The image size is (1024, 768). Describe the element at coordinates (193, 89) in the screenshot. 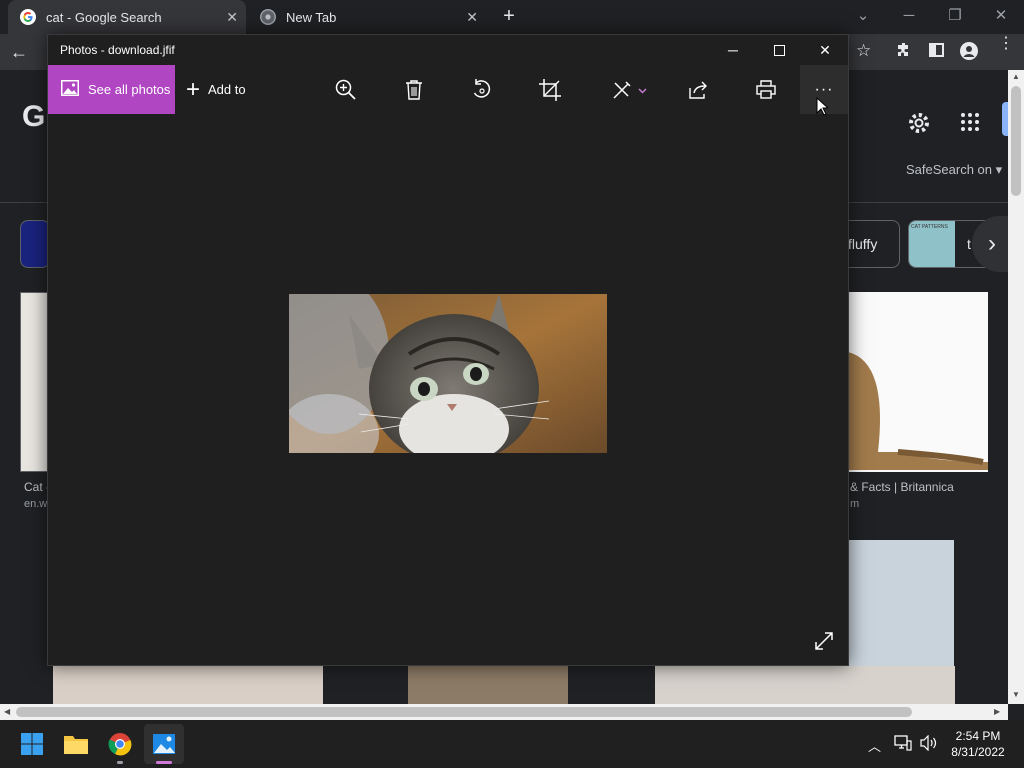

I see `plus-icon: +` at that location.